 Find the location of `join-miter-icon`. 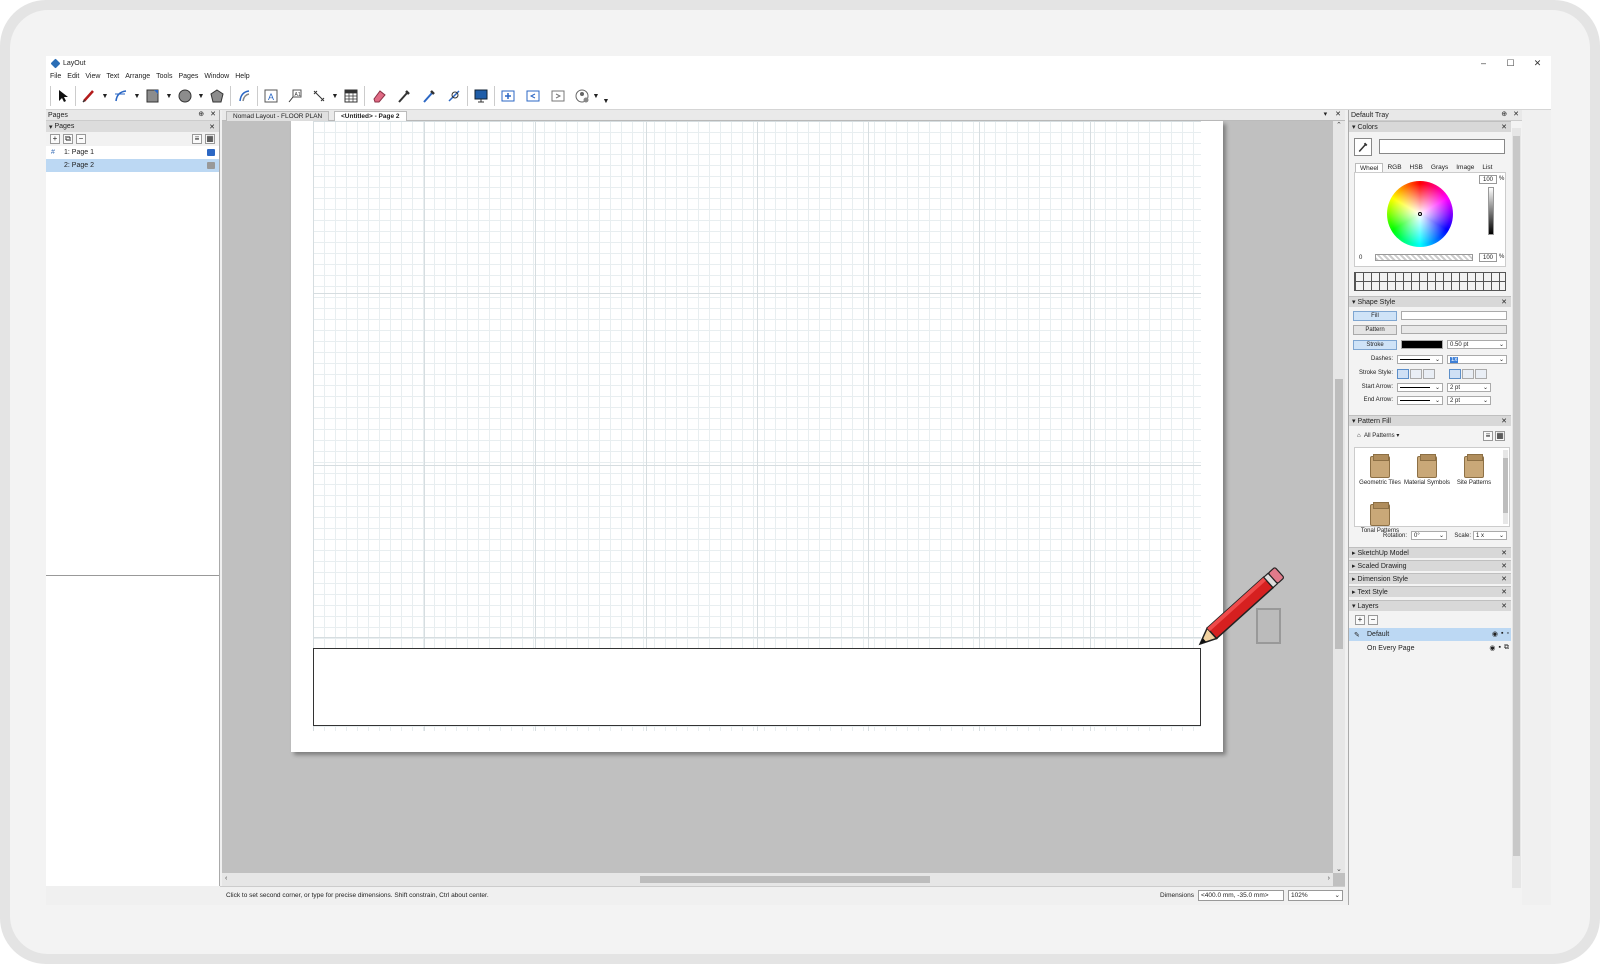

join-miter-icon is located at coordinates (1455, 374).